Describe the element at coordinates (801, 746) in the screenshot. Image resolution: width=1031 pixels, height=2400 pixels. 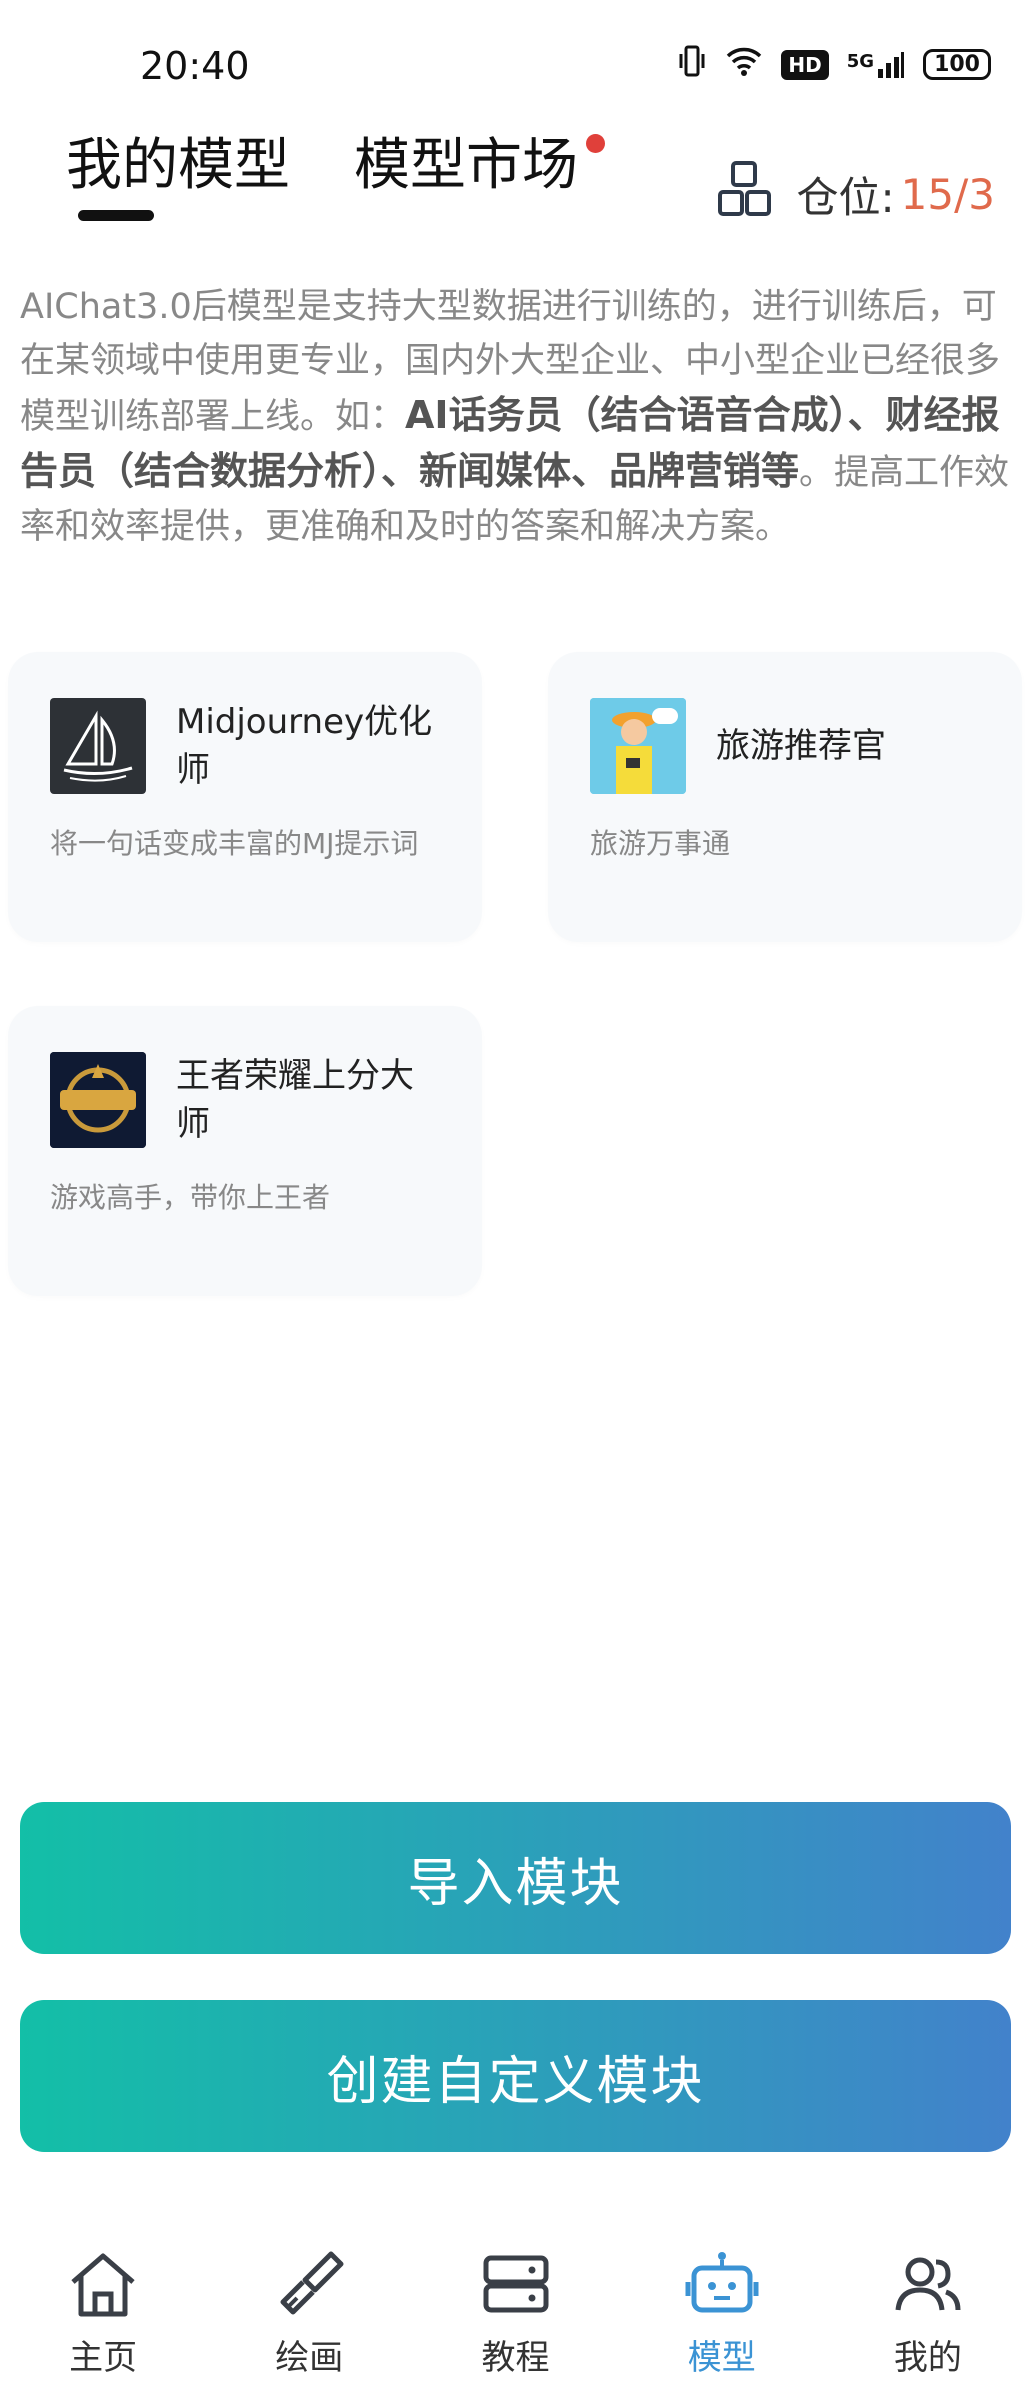
I see `model-title: 旅游推荐官` at that location.